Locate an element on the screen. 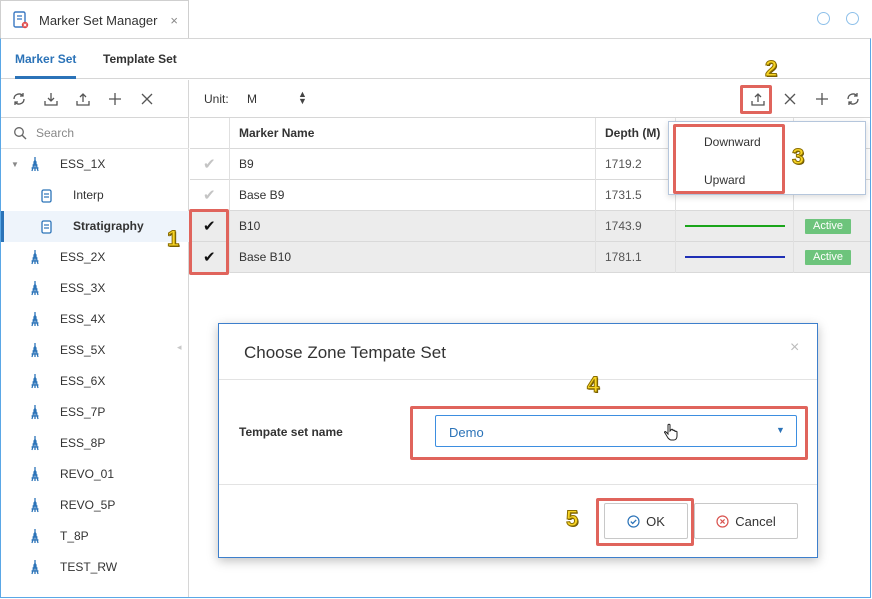 This screenshot has width=872, height=599. col-check-header is located at coordinates (210, 133).